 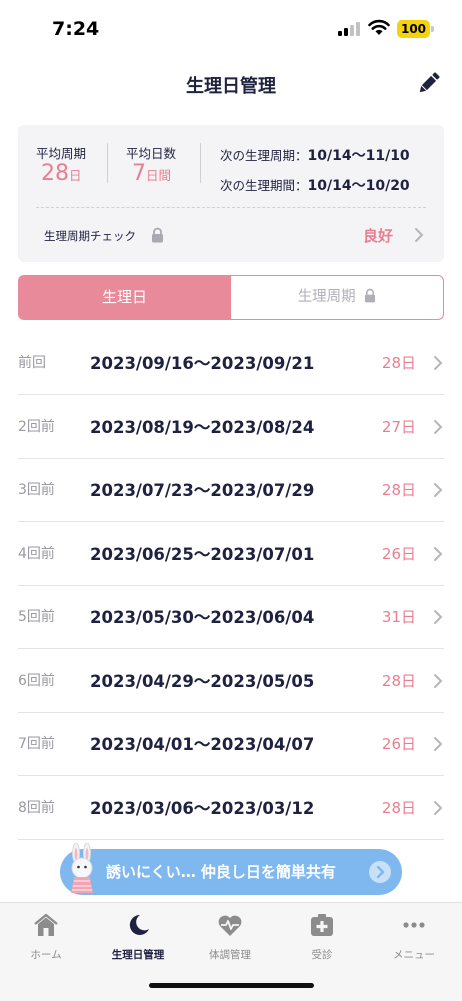 I want to click on list-item: 4回前 2023/06/25〜2023/07/01 26日, so click(x=231, y=554).